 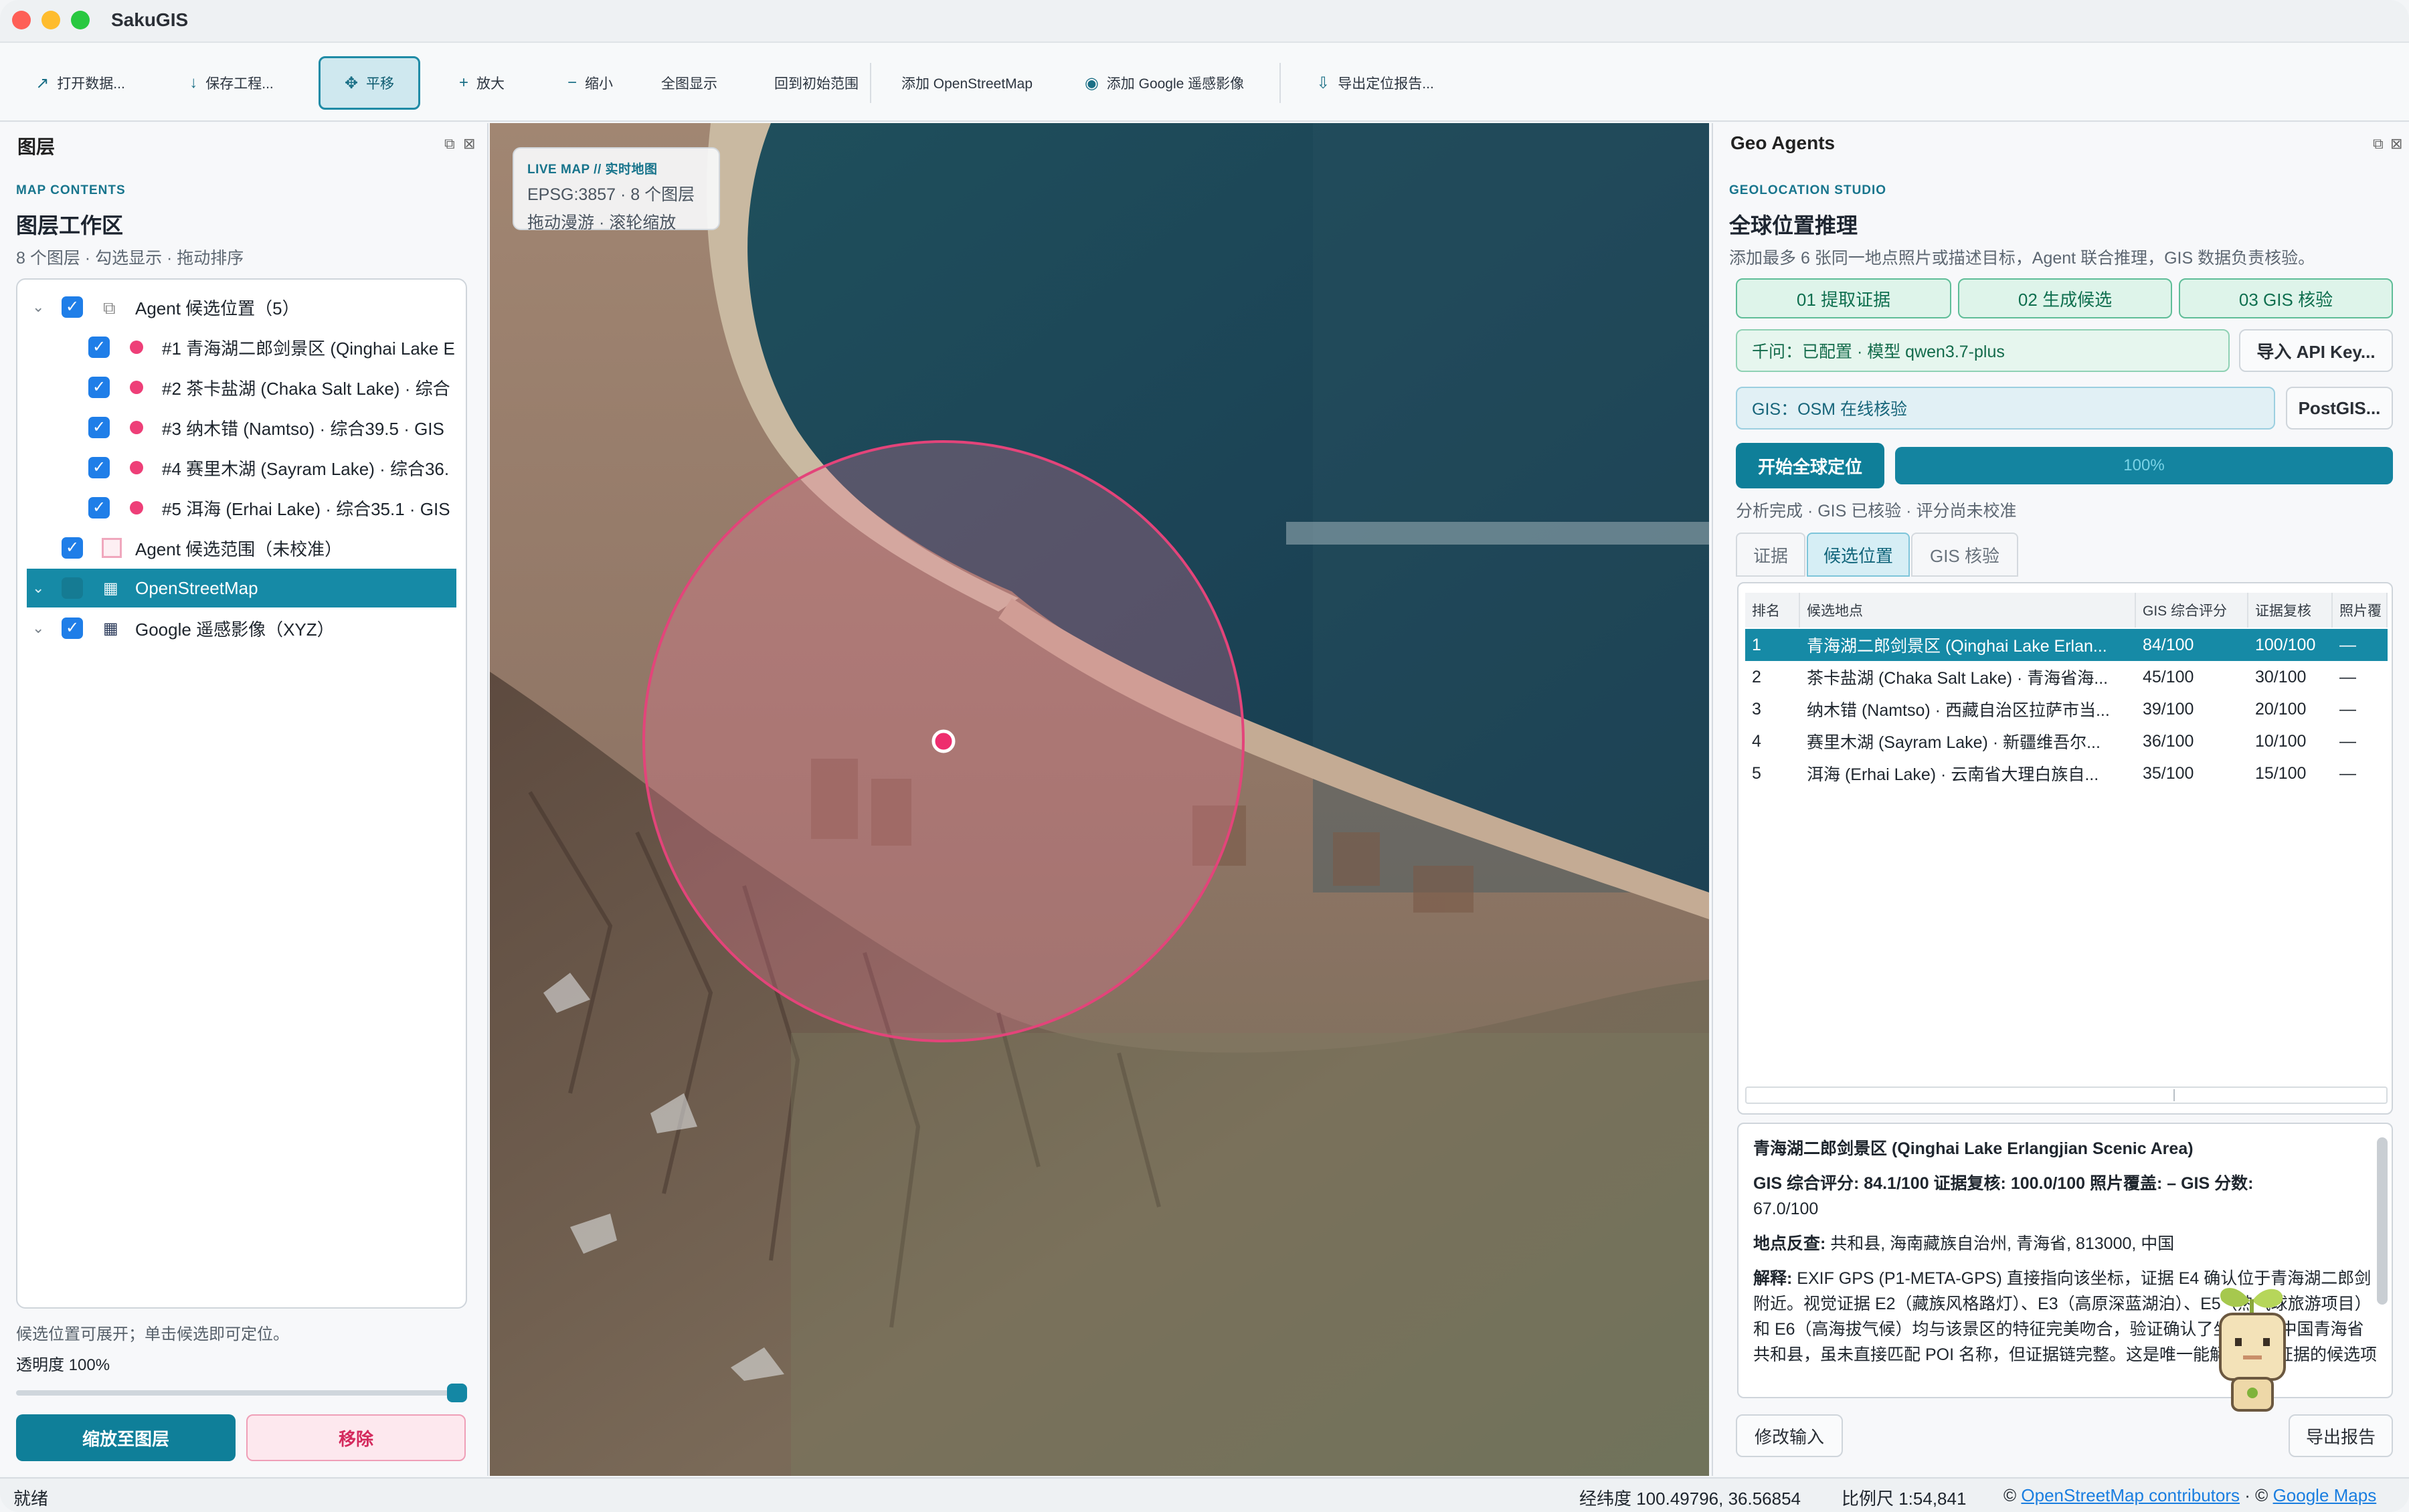 I want to click on opacity-slider, so click(x=242, y=1393).